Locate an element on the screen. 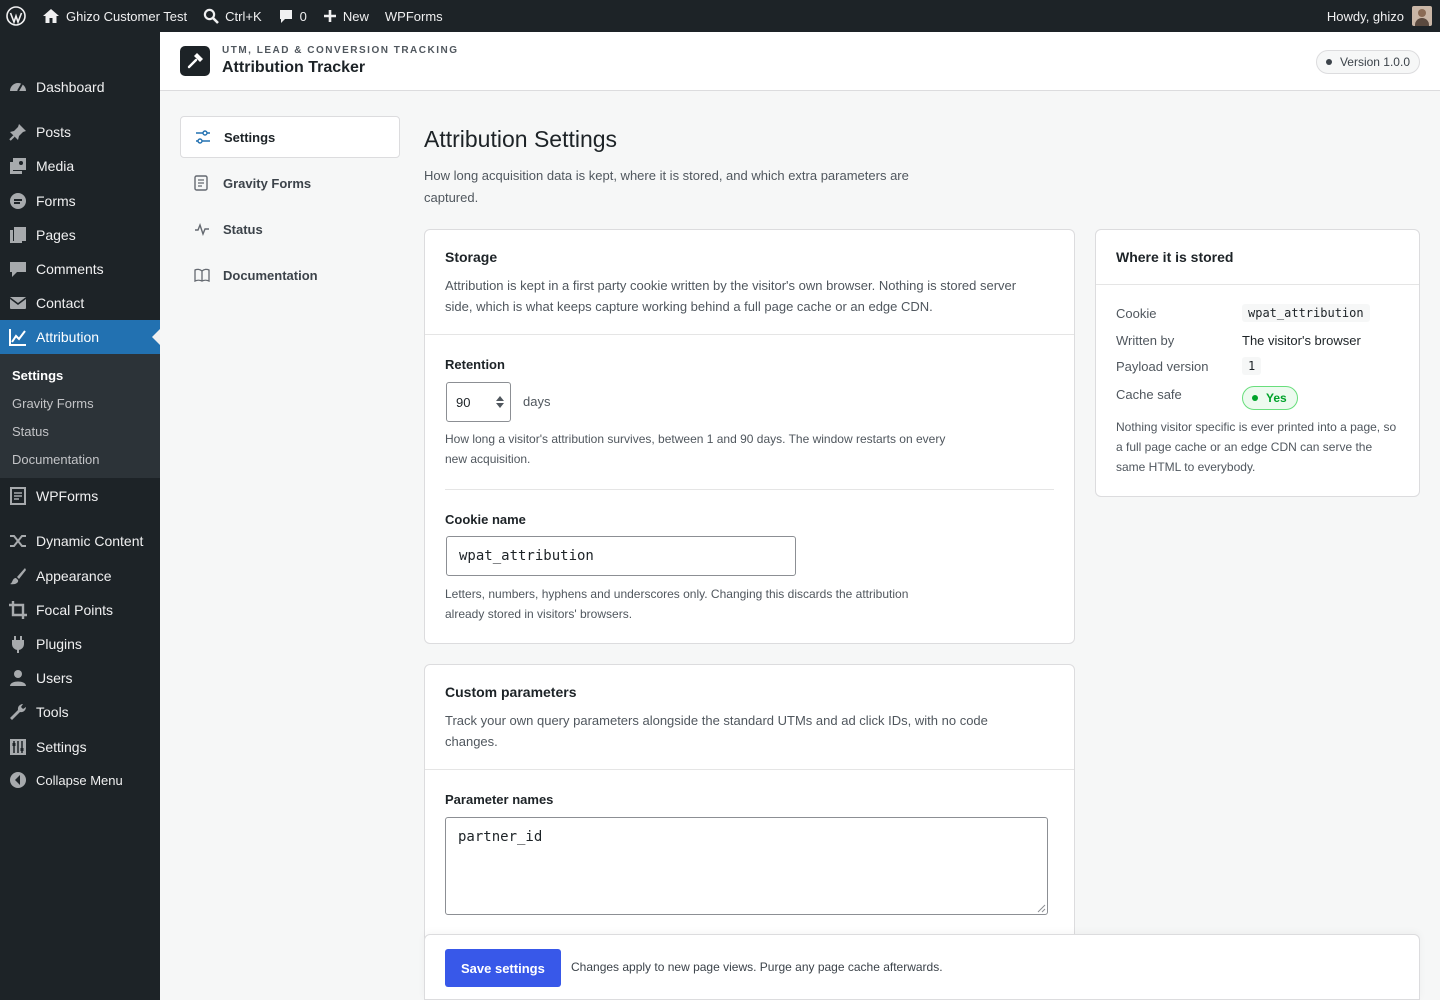 The image size is (1440, 1000). collapse-menu-button: Collapse Menu is located at coordinates (80, 780).